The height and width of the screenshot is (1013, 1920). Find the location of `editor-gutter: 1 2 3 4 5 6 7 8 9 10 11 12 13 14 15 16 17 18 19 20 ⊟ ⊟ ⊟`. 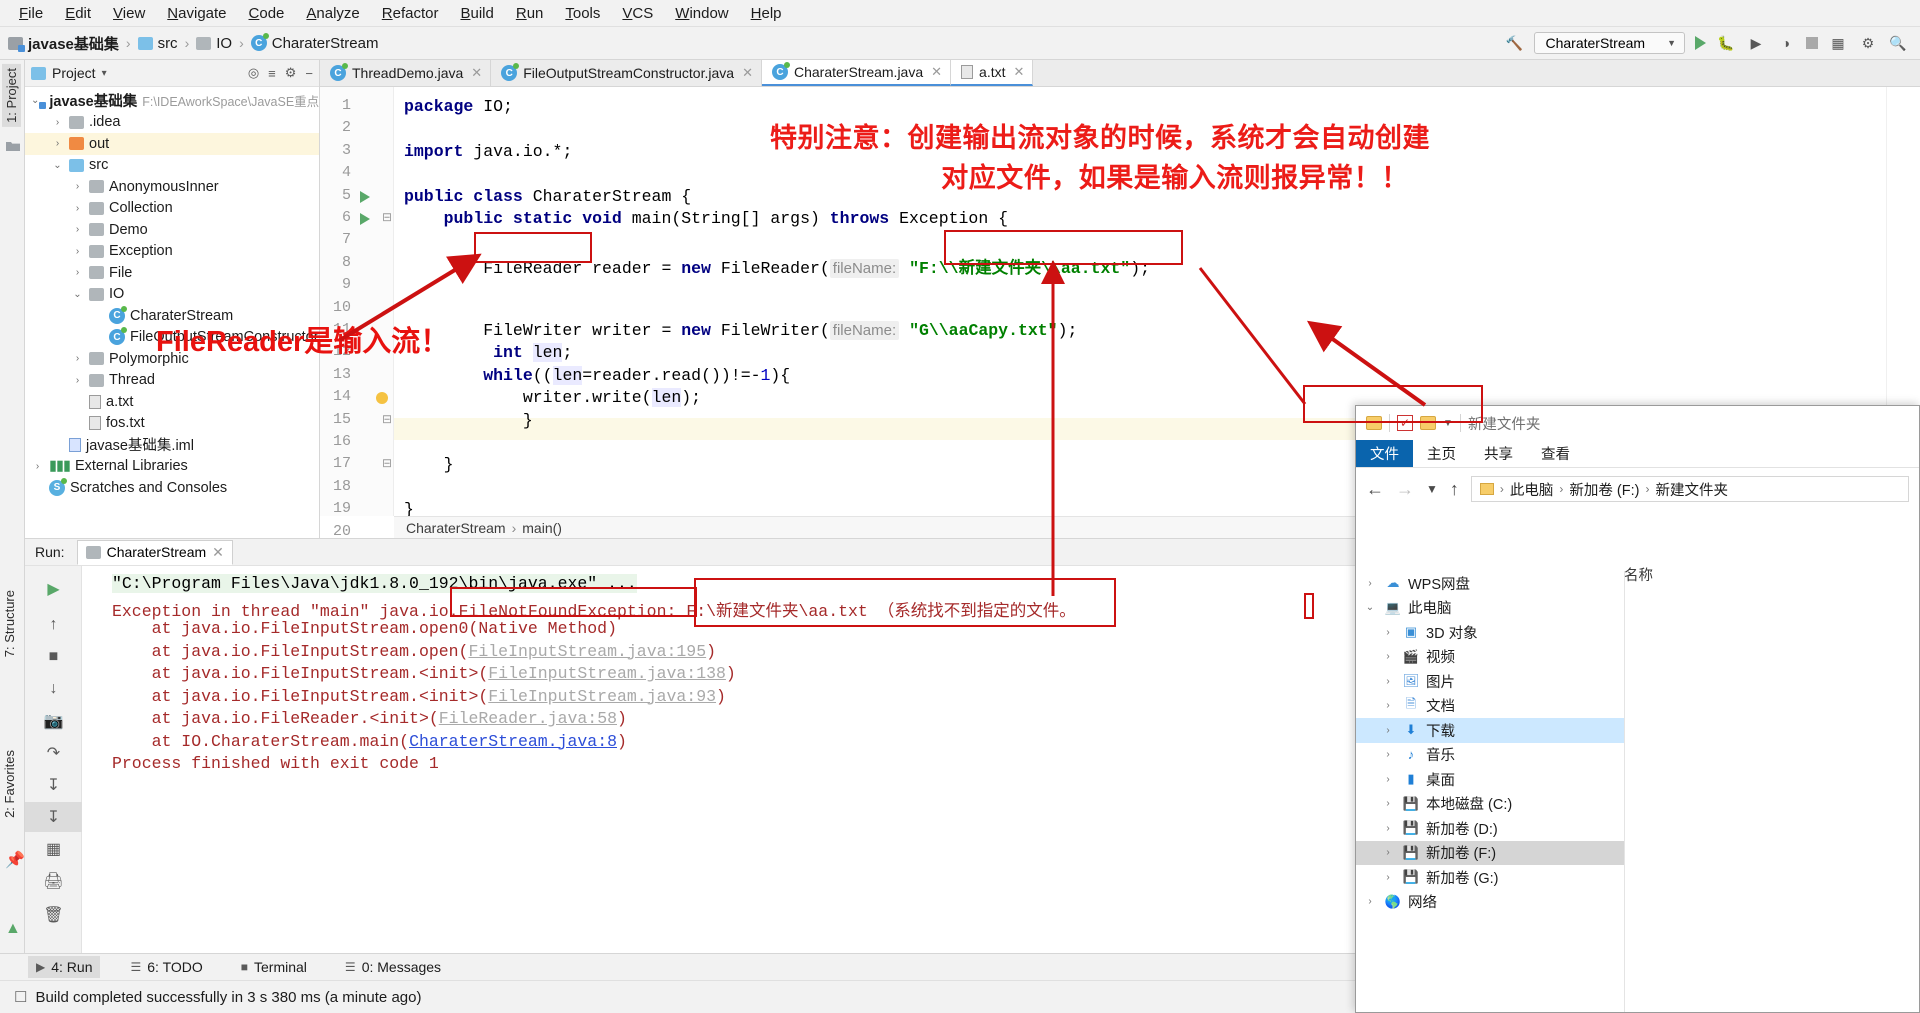

editor-gutter: 1 2 3 4 5 6 7 8 9 10 11 12 13 14 15 16 17 18 19 20 ⊟ ⊟ ⊟ is located at coordinates (357, 313).